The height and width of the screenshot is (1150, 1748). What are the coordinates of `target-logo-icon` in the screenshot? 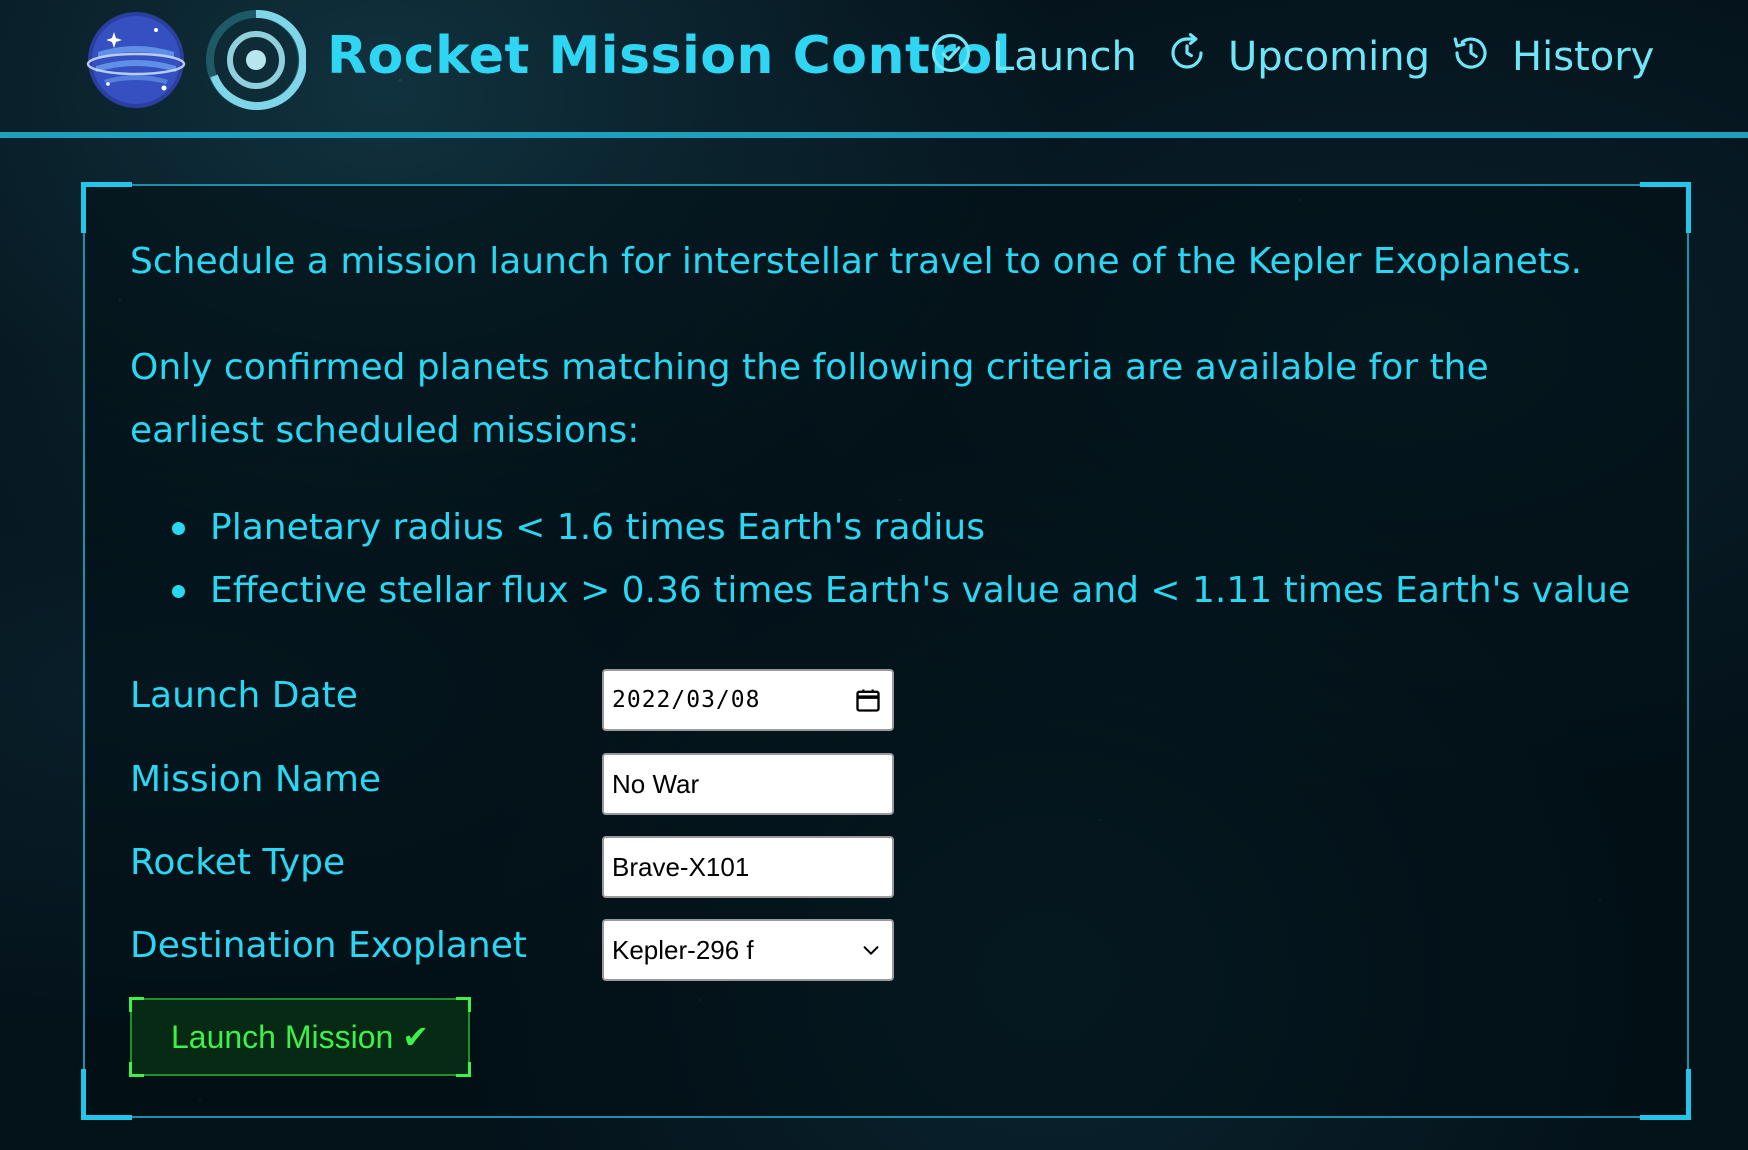 It's located at (256, 60).